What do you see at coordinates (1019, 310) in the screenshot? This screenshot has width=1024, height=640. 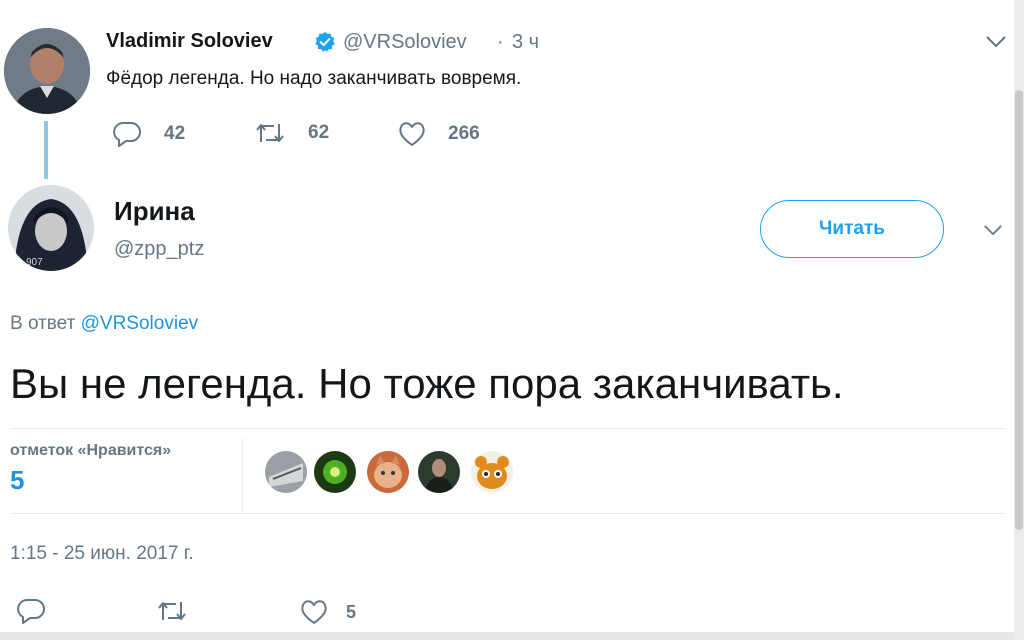 I see `vertical-scrollbar-thumb` at bounding box center [1019, 310].